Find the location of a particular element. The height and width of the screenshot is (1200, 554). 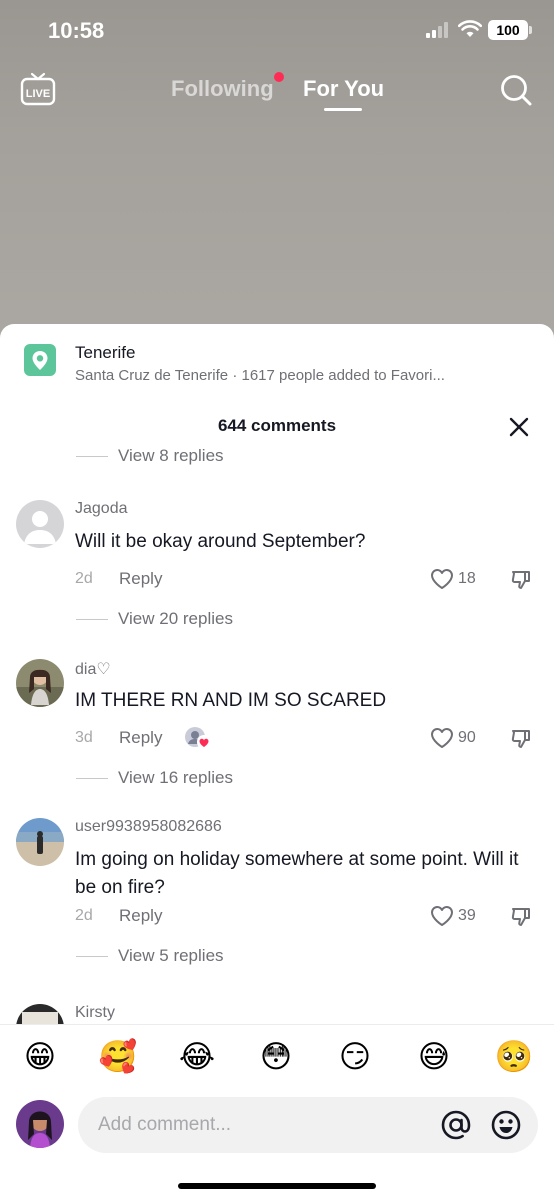

comment-meta: 3d Reply is located at coordinates (143, 738).